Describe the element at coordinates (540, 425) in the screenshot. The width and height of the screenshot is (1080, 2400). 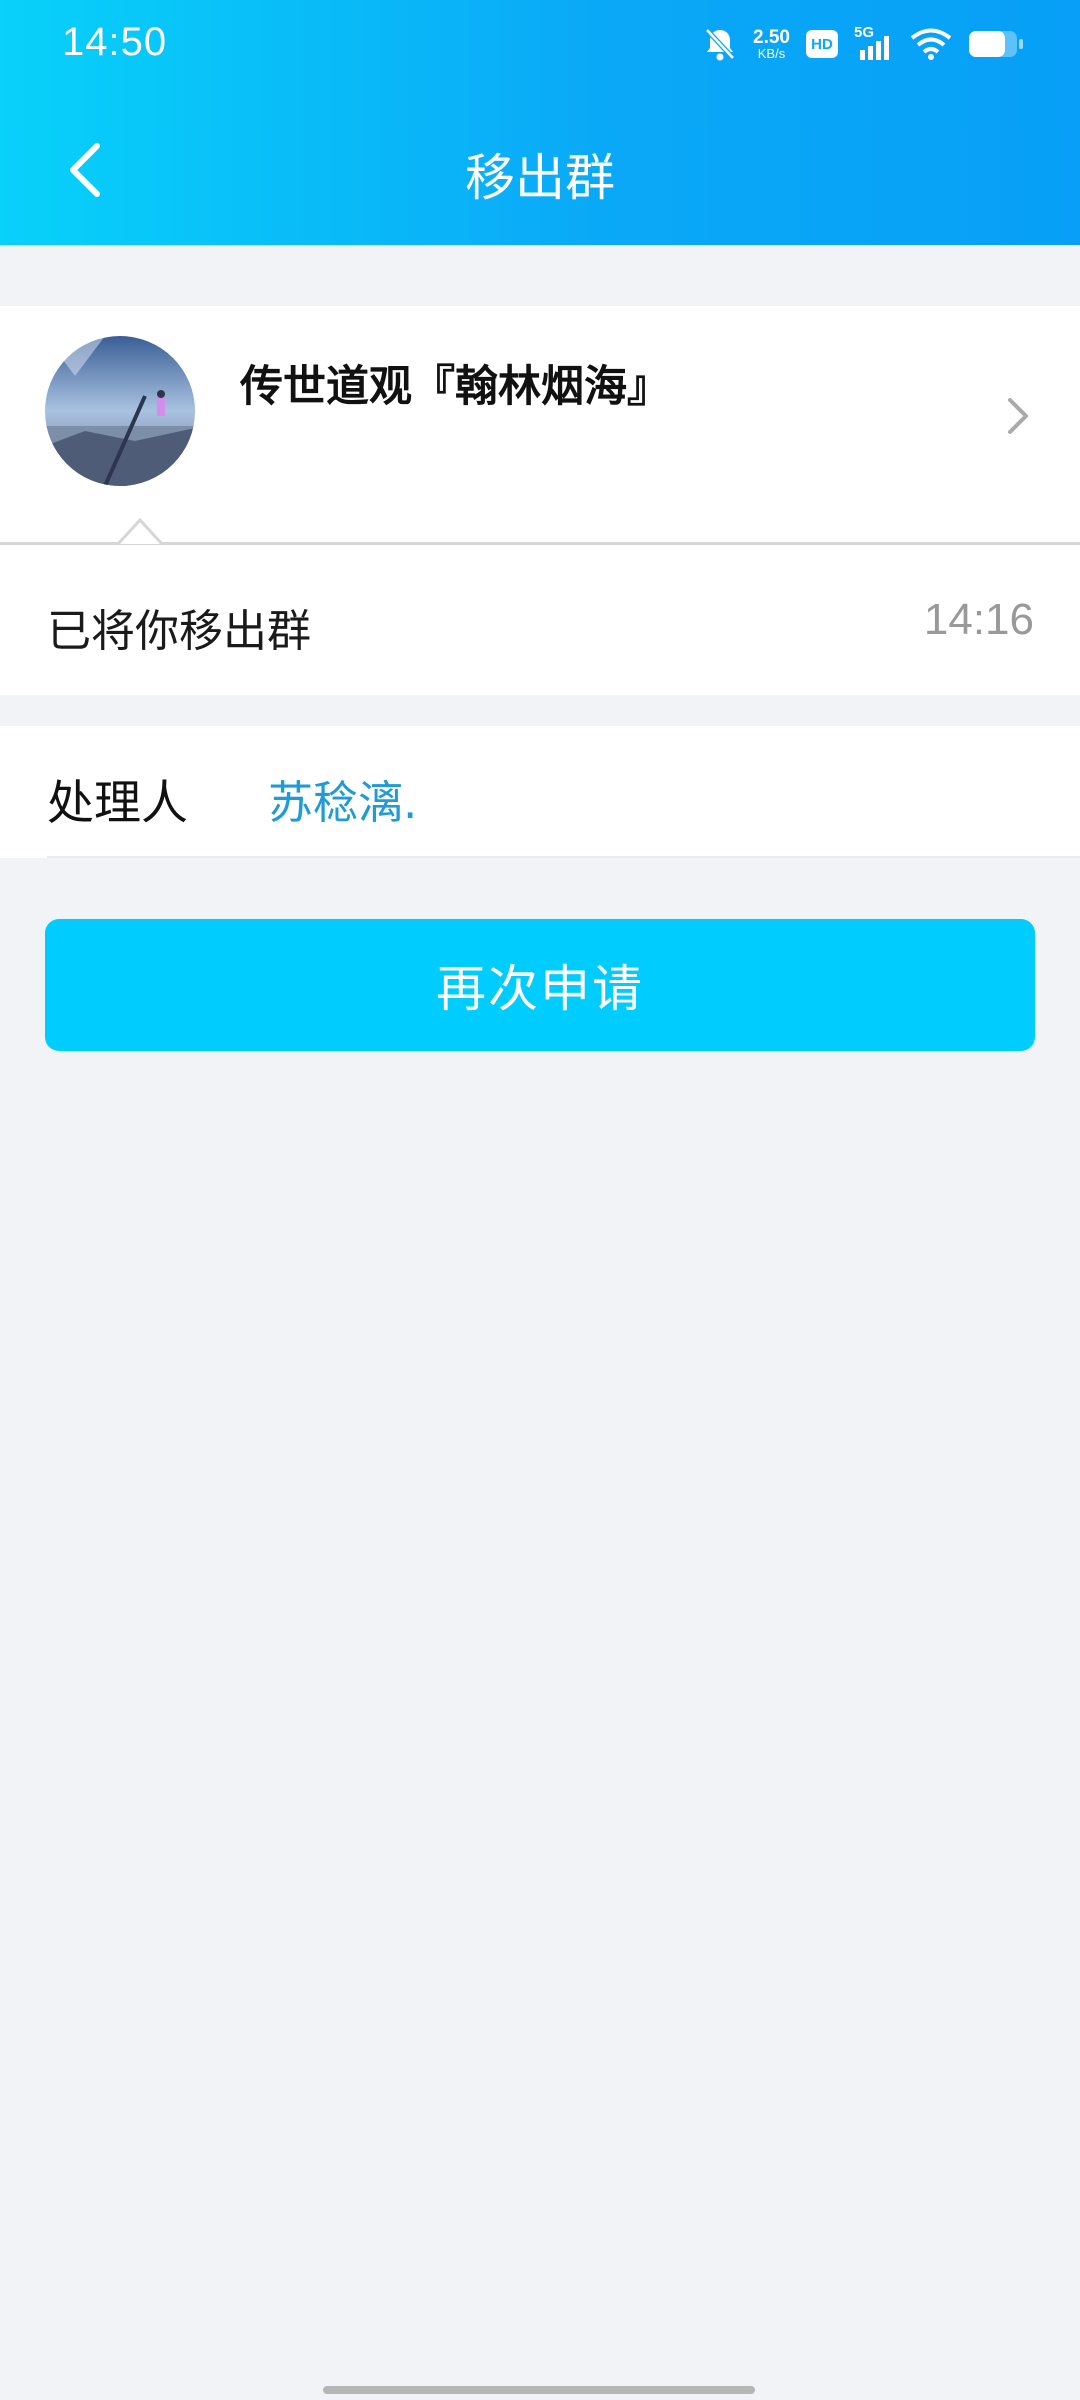
I see `group-card: 传世道观『翰林烟海』` at that location.